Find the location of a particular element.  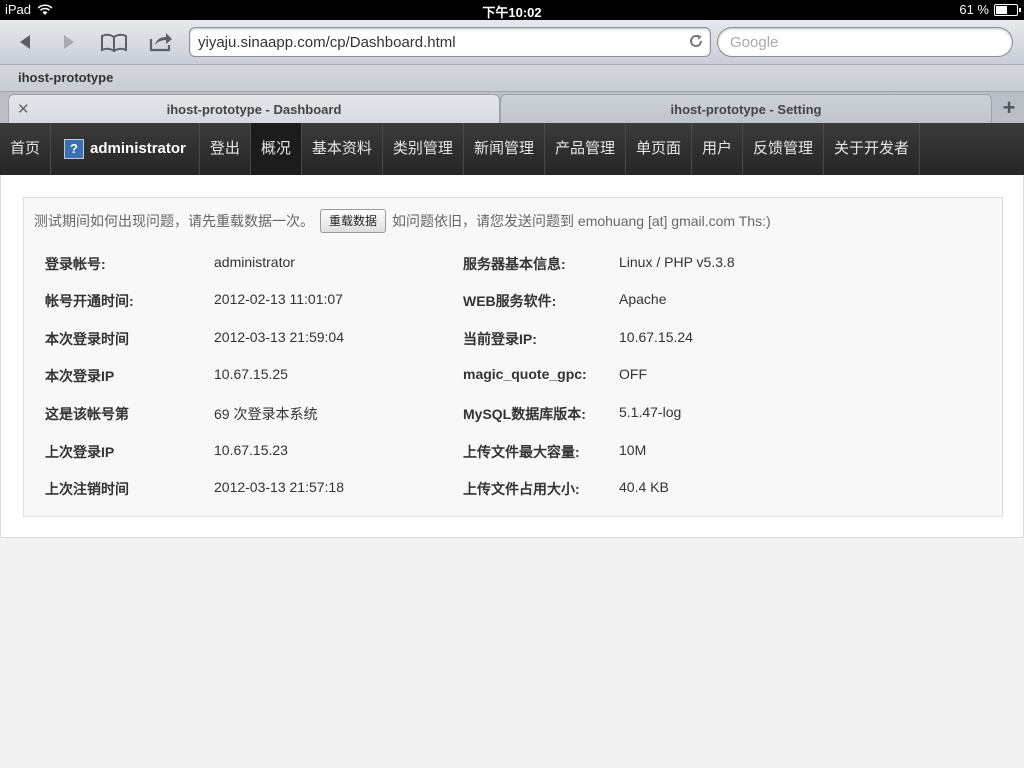

back-arrow-icon is located at coordinates (25, 42).